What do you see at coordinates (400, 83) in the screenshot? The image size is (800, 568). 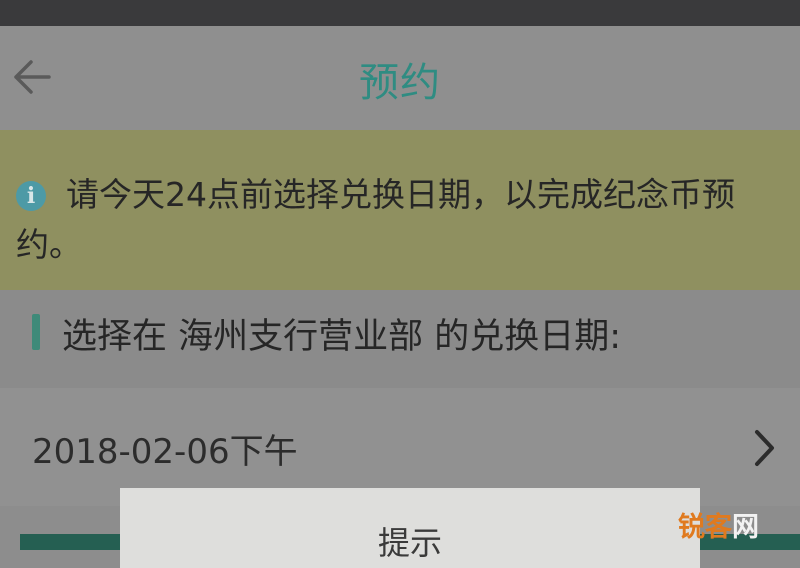 I see `page-title: 预约` at bounding box center [400, 83].